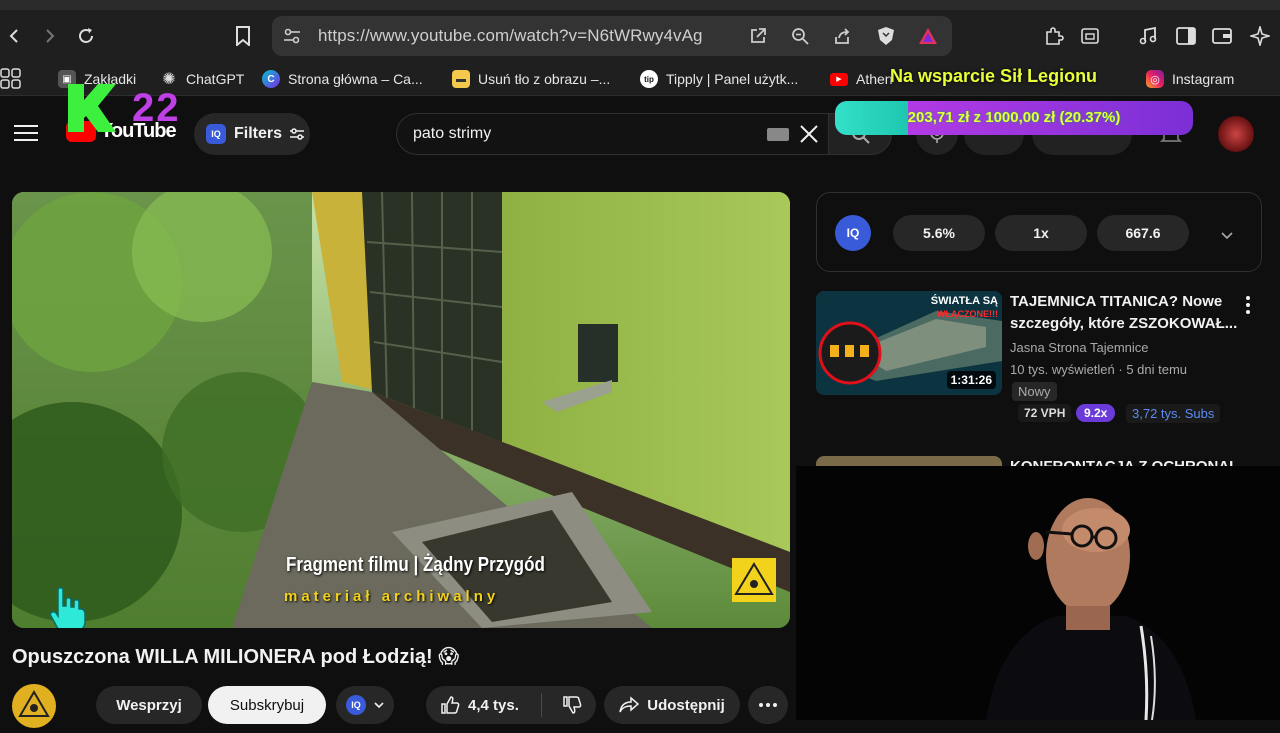 The height and width of the screenshot is (733, 1280). I want to click on extensions-icon, so click(1054, 36).